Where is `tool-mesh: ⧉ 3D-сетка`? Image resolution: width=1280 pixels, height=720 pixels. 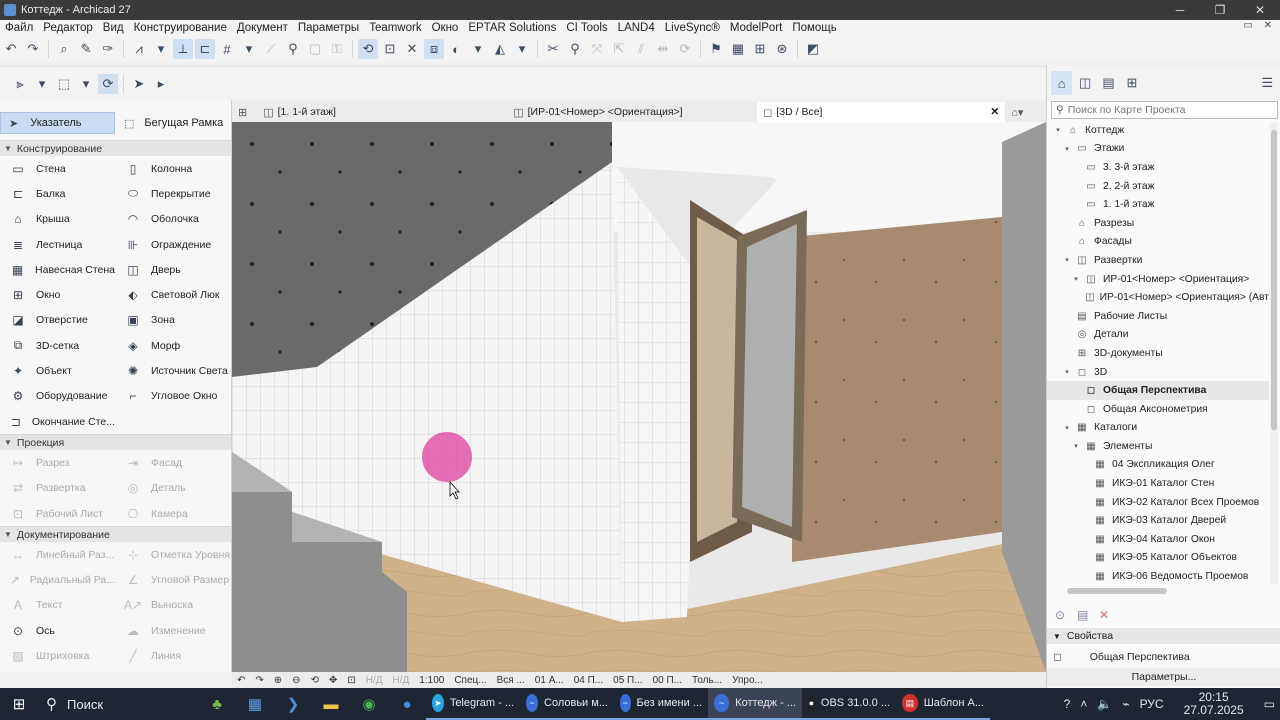 tool-mesh: ⧉ 3D-сетка is located at coordinates (57, 345).